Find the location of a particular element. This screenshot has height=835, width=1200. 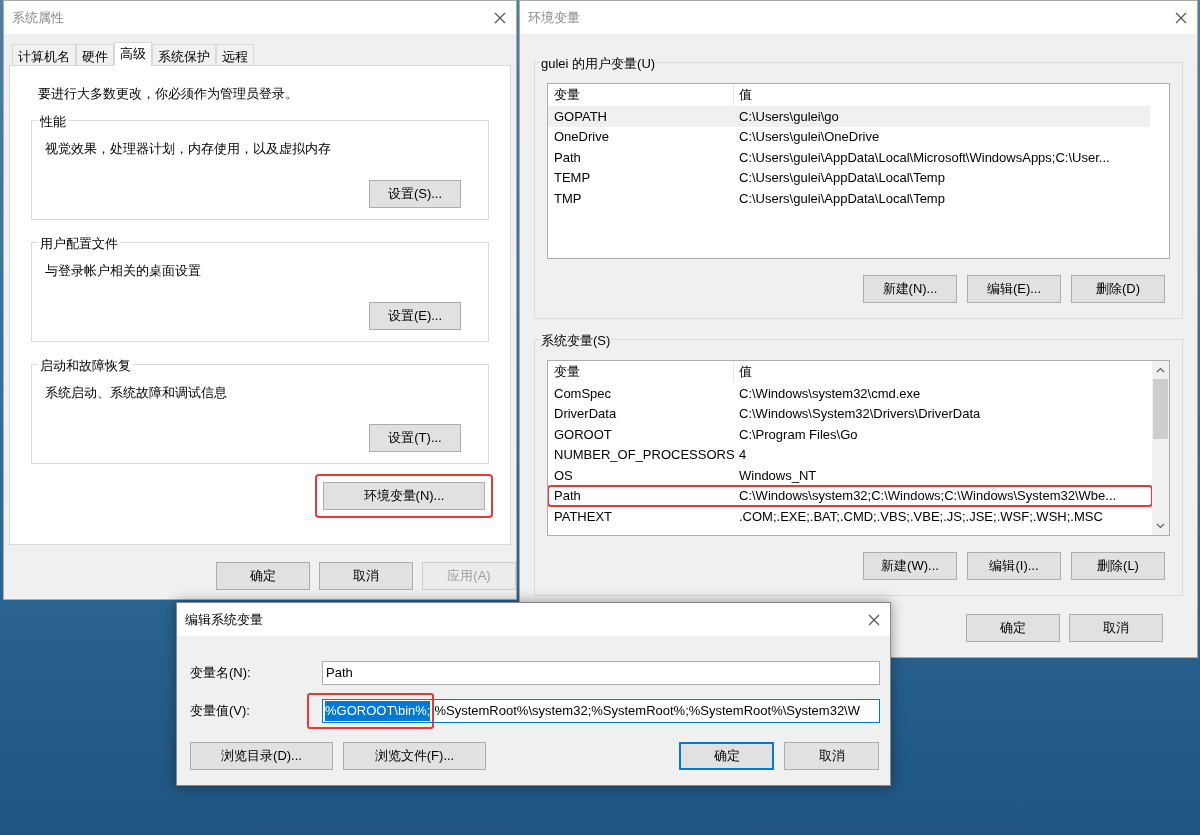

dialog-button: 删除(L) is located at coordinates (1118, 566).